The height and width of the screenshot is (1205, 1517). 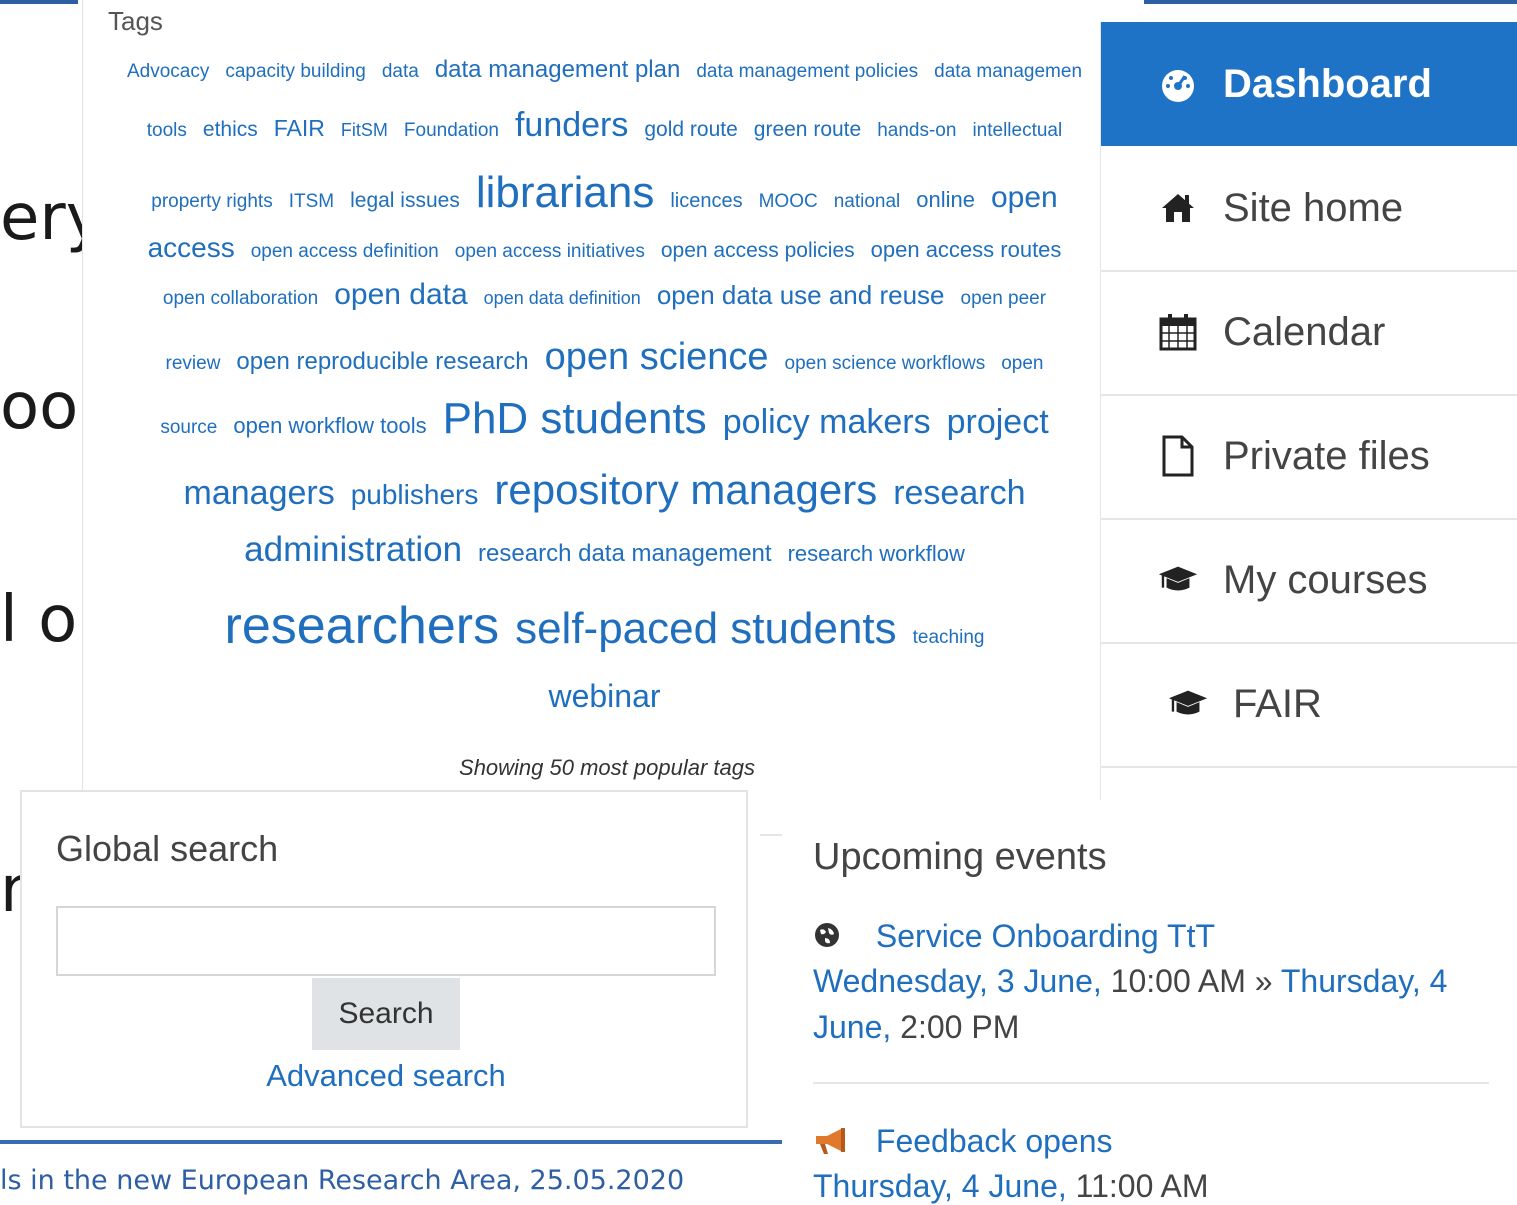 What do you see at coordinates (353, 550) in the screenshot?
I see `tag-link: administration` at bounding box center [353, 550].